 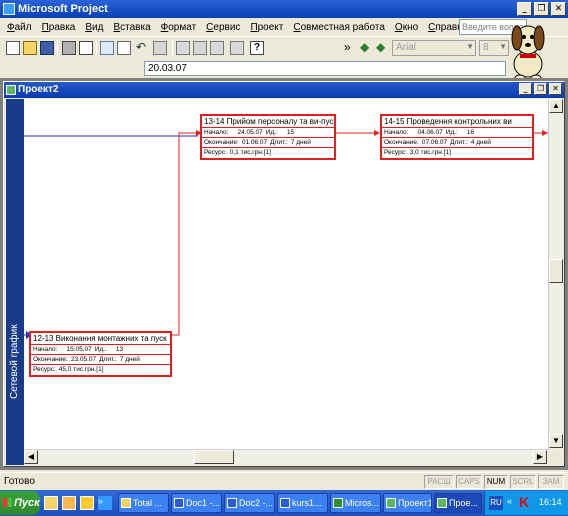 What do you see at coordinates (183, 48) in the screenshot?
I see `link-tasks-icon` at bounding box center [183, 48].